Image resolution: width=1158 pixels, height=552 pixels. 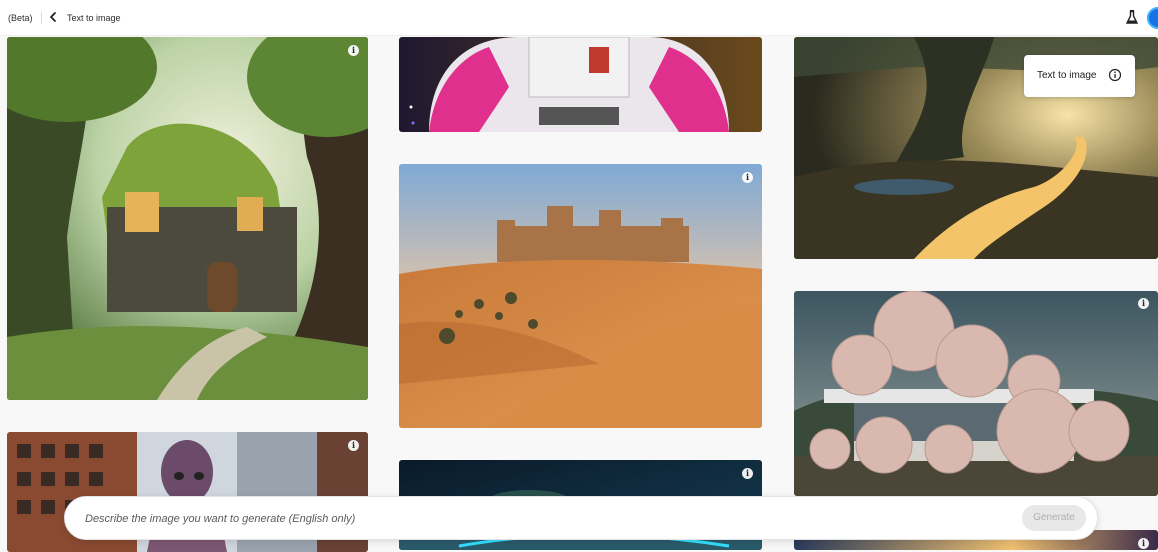 What do you see at coordinates (580, 84) in the screenshot?
I see `gallery-image-astronaut` at bounding box center [580, 84].